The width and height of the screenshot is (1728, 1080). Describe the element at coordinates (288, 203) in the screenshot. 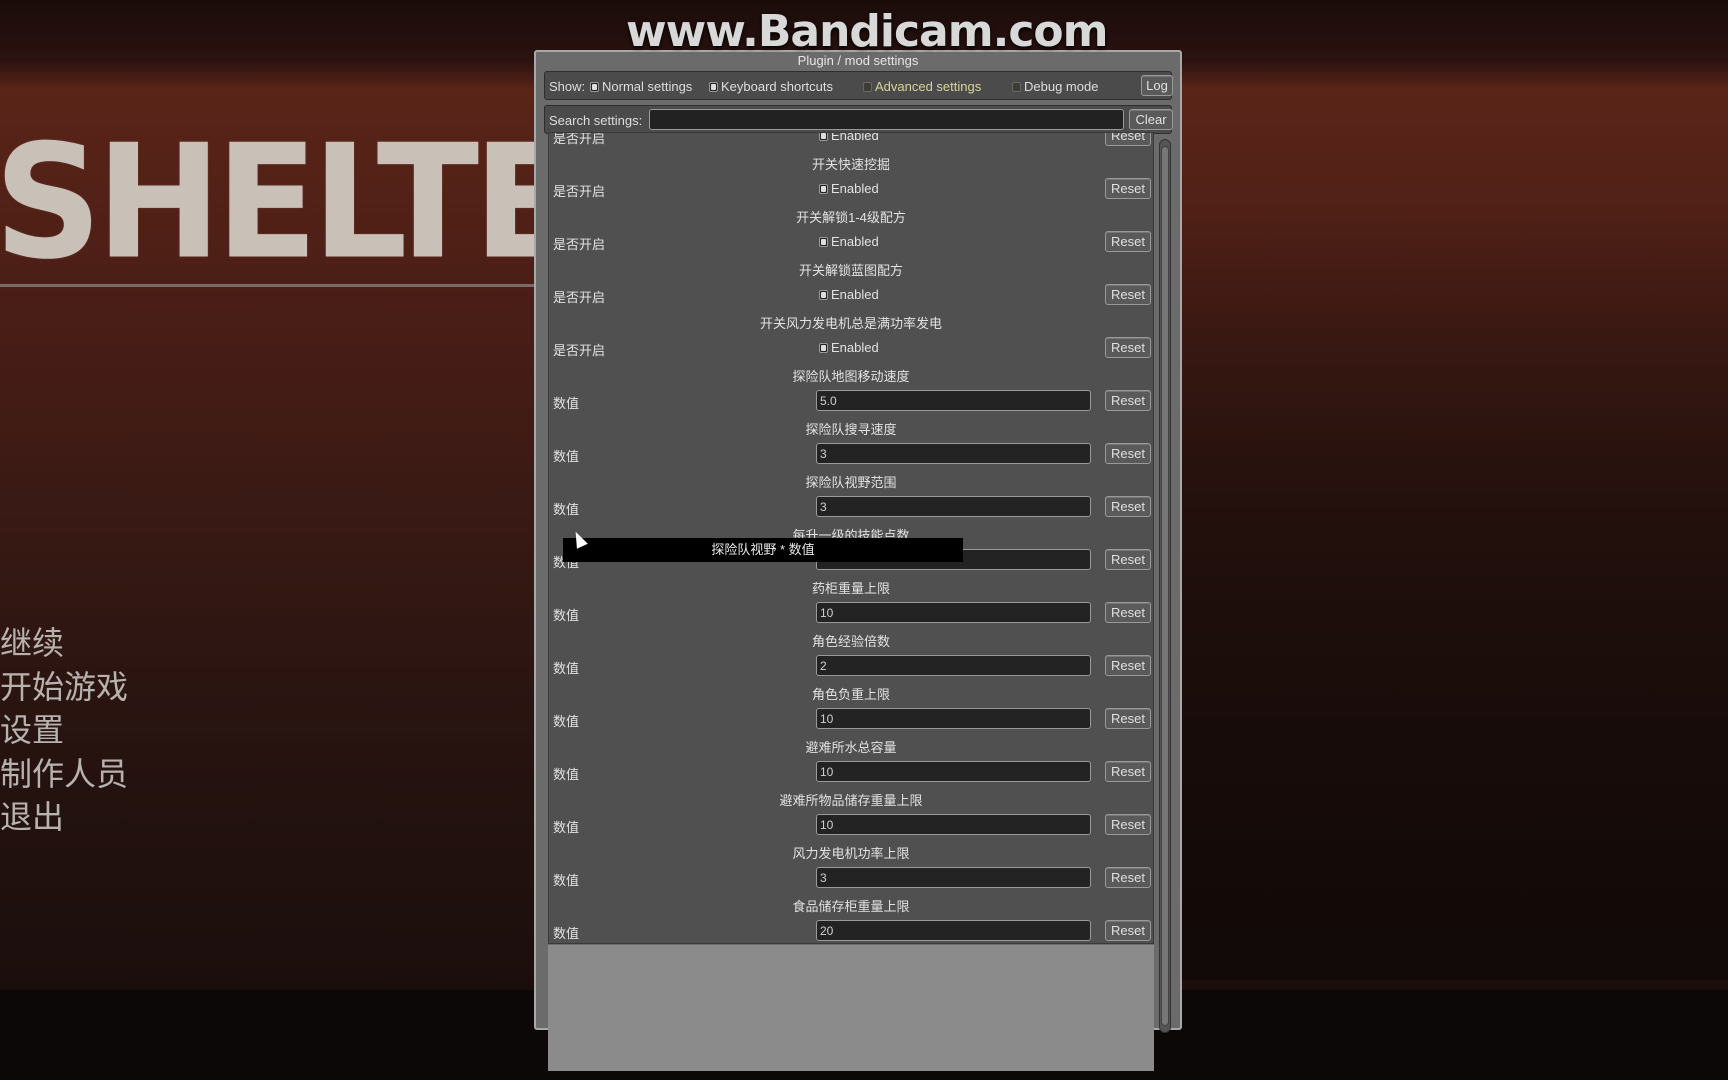

I see `game-logo: SHELTE` at that location.